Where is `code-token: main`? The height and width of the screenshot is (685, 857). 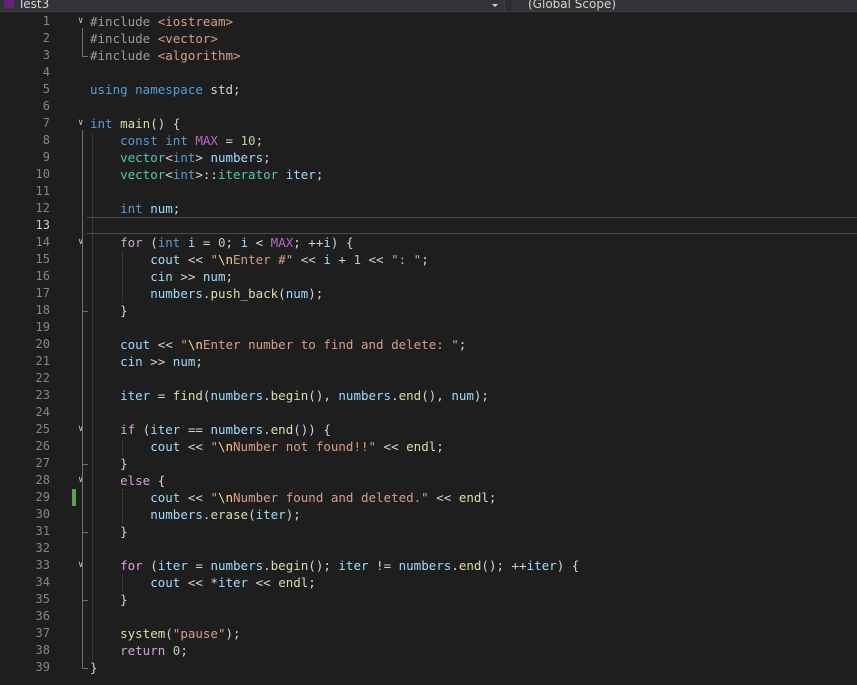 code-token: main is located at coordinates (135, 123).